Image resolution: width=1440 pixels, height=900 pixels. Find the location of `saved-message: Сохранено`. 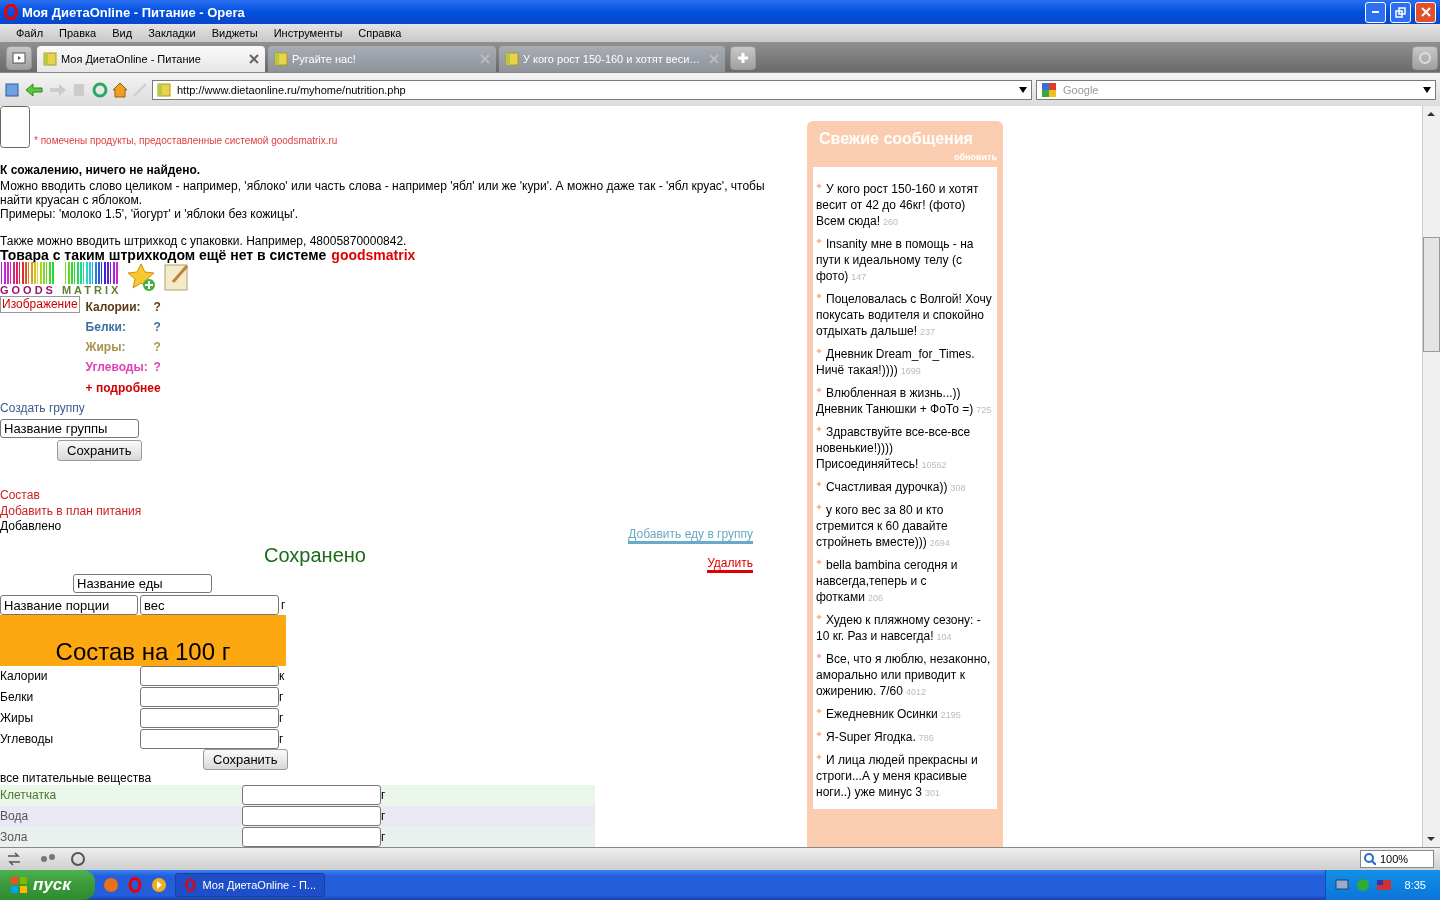

saved-message: Сохранено is located at coordinates (315, 555).